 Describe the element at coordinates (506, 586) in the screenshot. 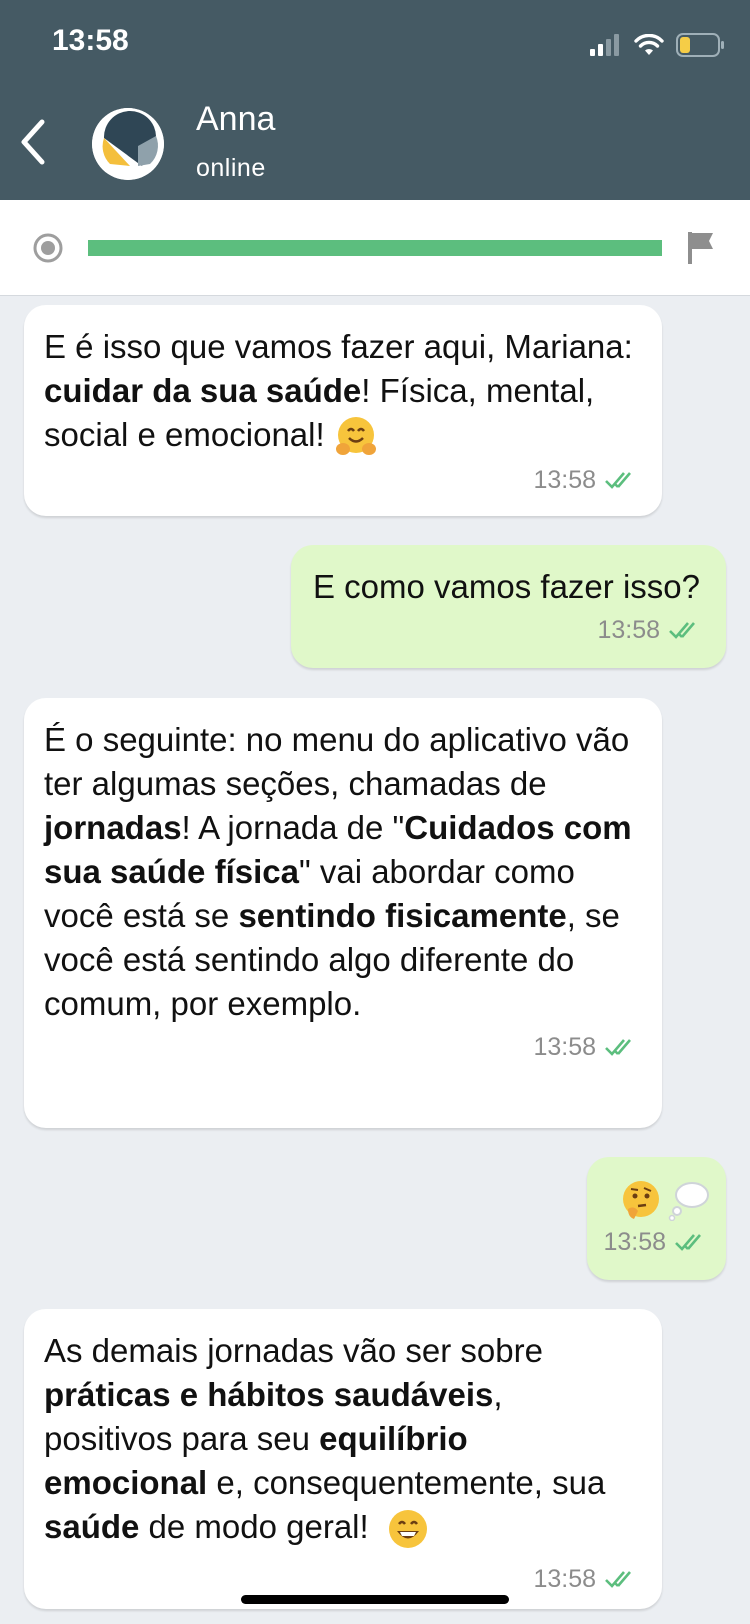

I see `message-text: E como vamos fazer isso?` at that location.